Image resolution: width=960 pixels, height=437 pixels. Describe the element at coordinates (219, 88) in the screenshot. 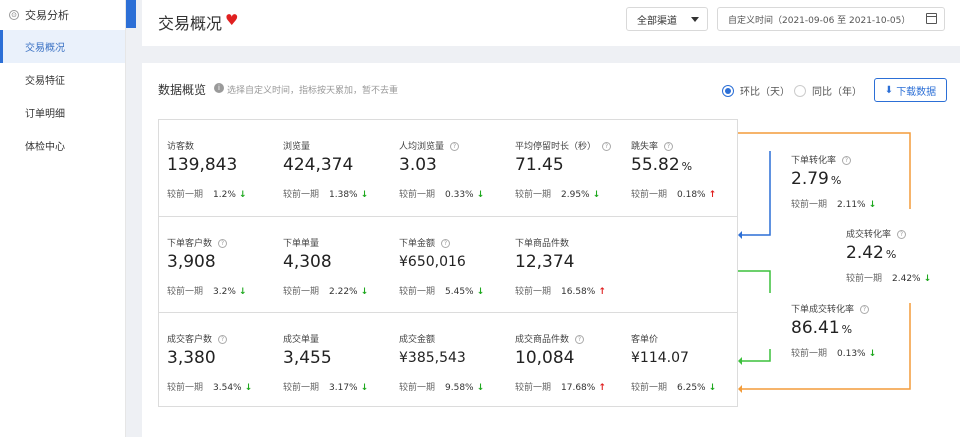

I see `info-icon: i` at that location.